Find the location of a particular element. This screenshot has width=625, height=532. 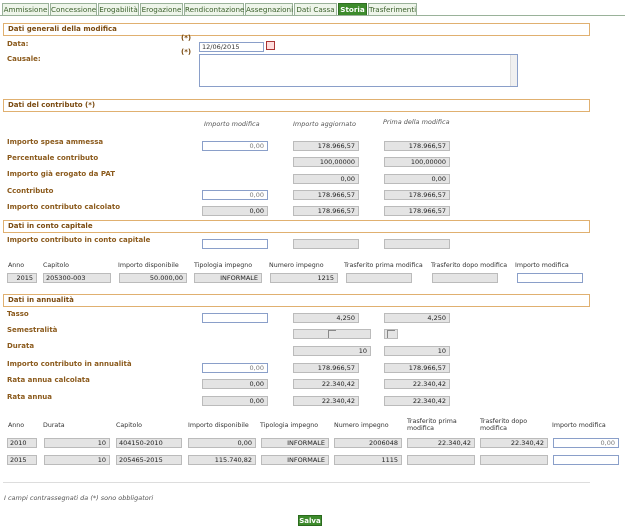

data-label: Data: is located at coordinates (18, 44).